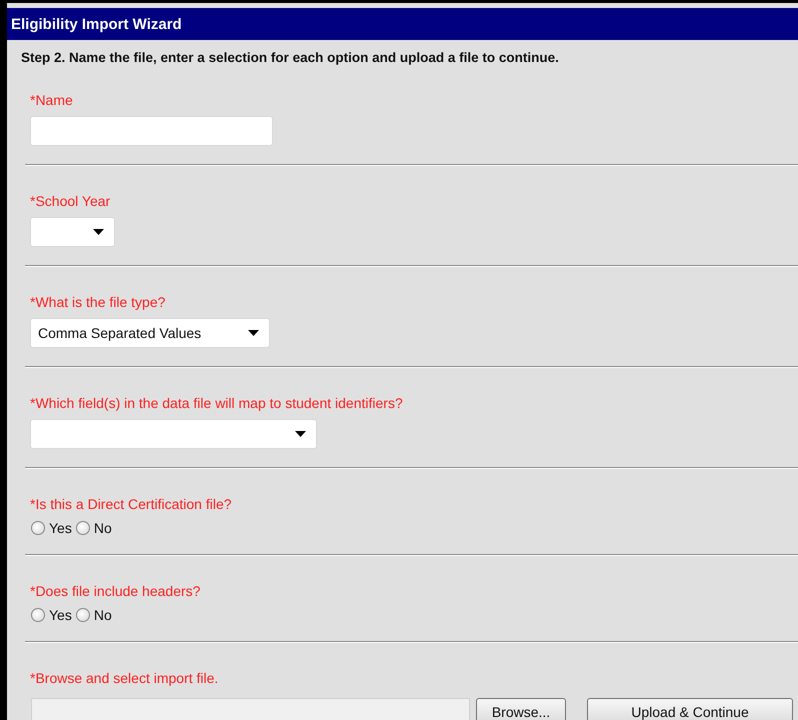  Describe the element at coordinates (290, 57) in the screenshot. I see `instructions-text: Step 2. Name the file, enter a selection for each option and upload a file to continue.` at that location.